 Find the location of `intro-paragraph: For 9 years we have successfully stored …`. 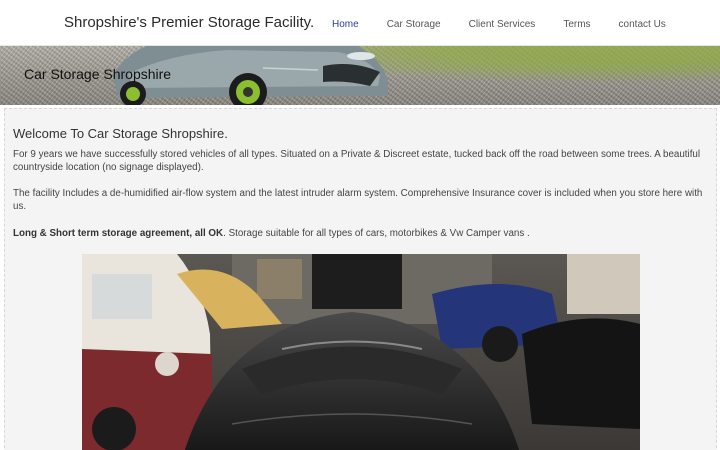

intro-paragraph: For 9 years we have successfully stored … is located at coordinates (357, 161).